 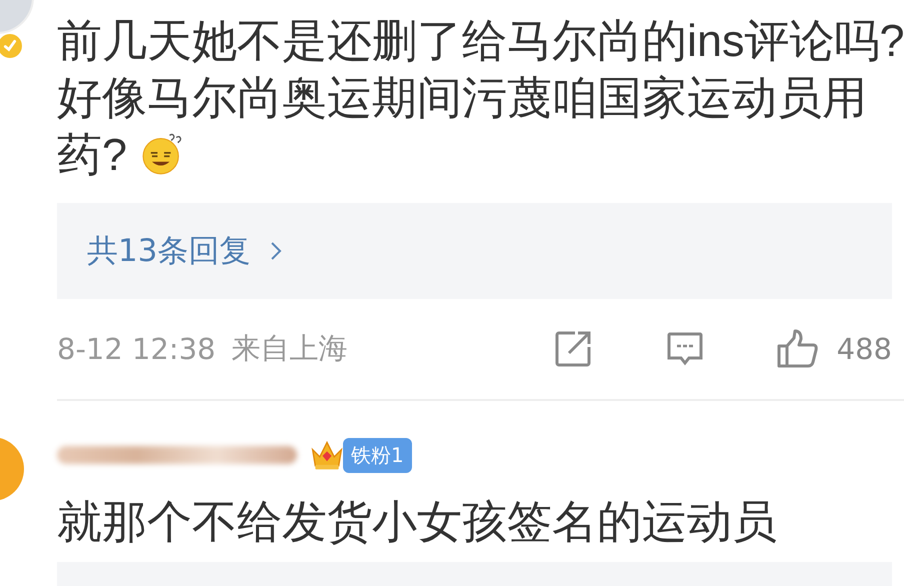 I want to click on comment-time: 8-12 12:38, so click(x=136, y=349).